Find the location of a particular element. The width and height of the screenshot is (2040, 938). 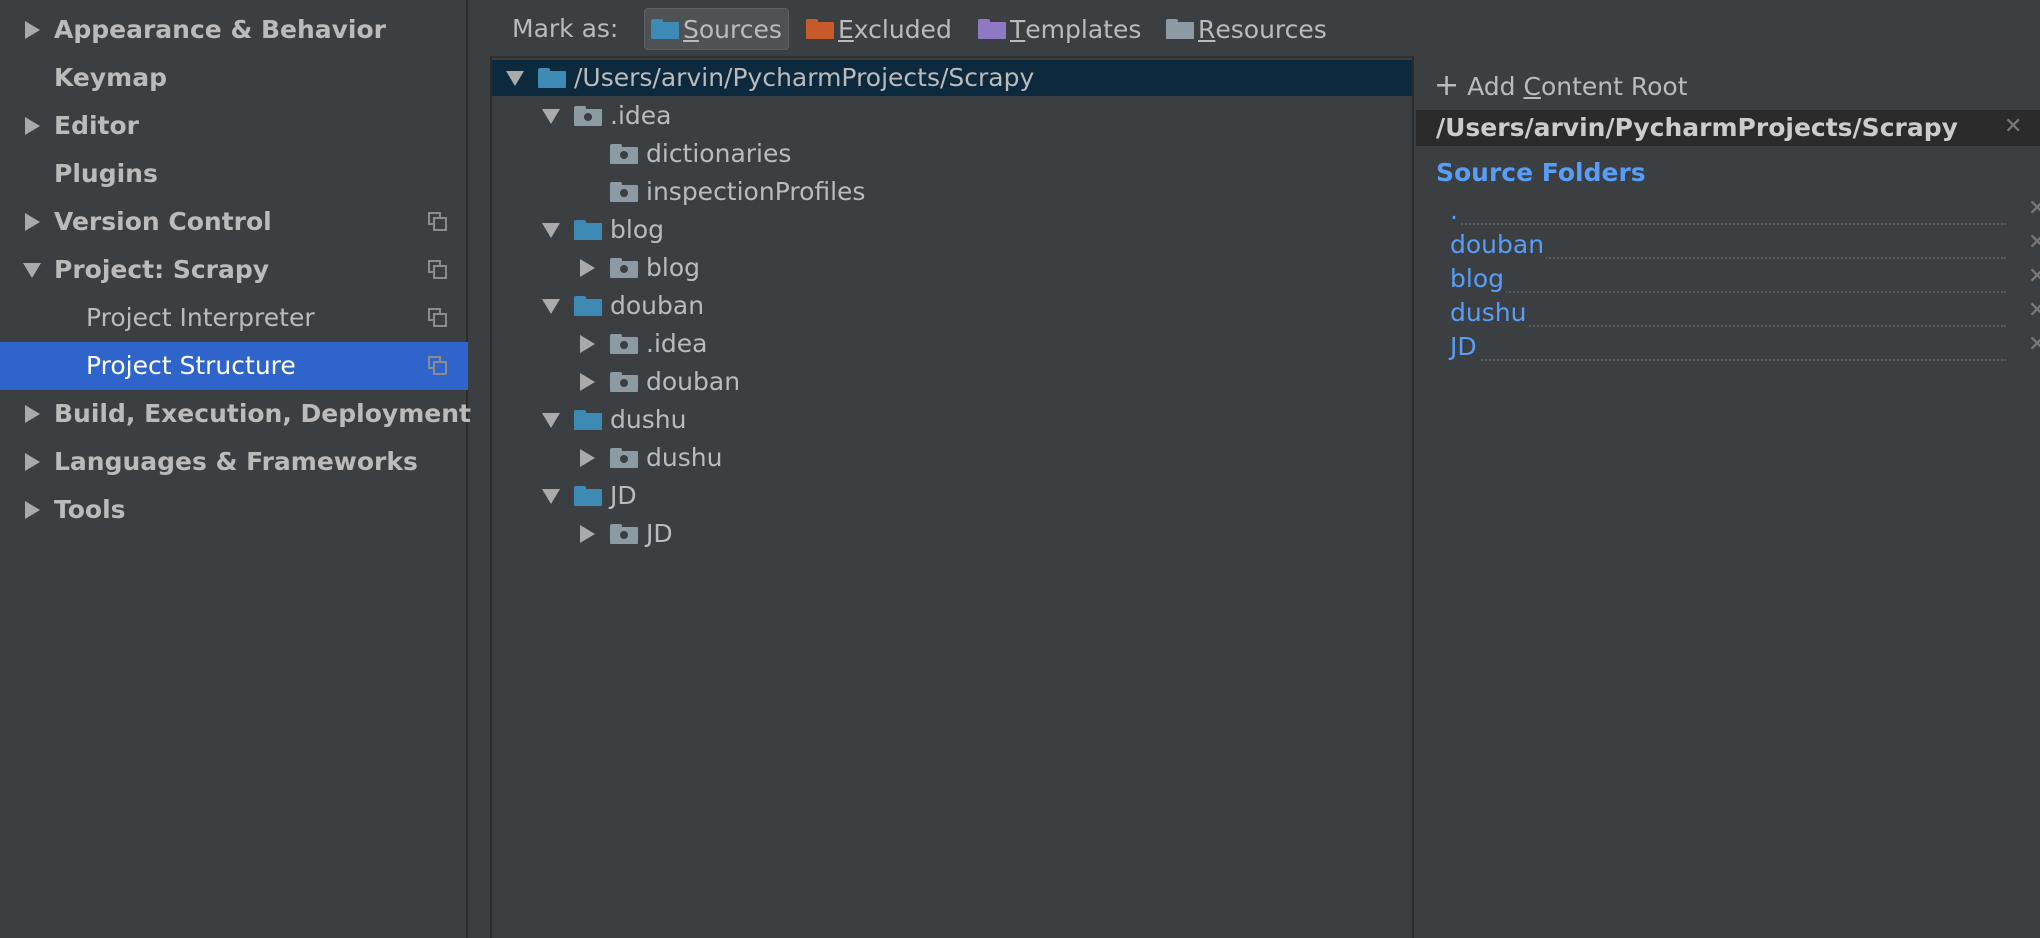

source-folder-item: dushu ✕ is located at coordinates (1745, 314).